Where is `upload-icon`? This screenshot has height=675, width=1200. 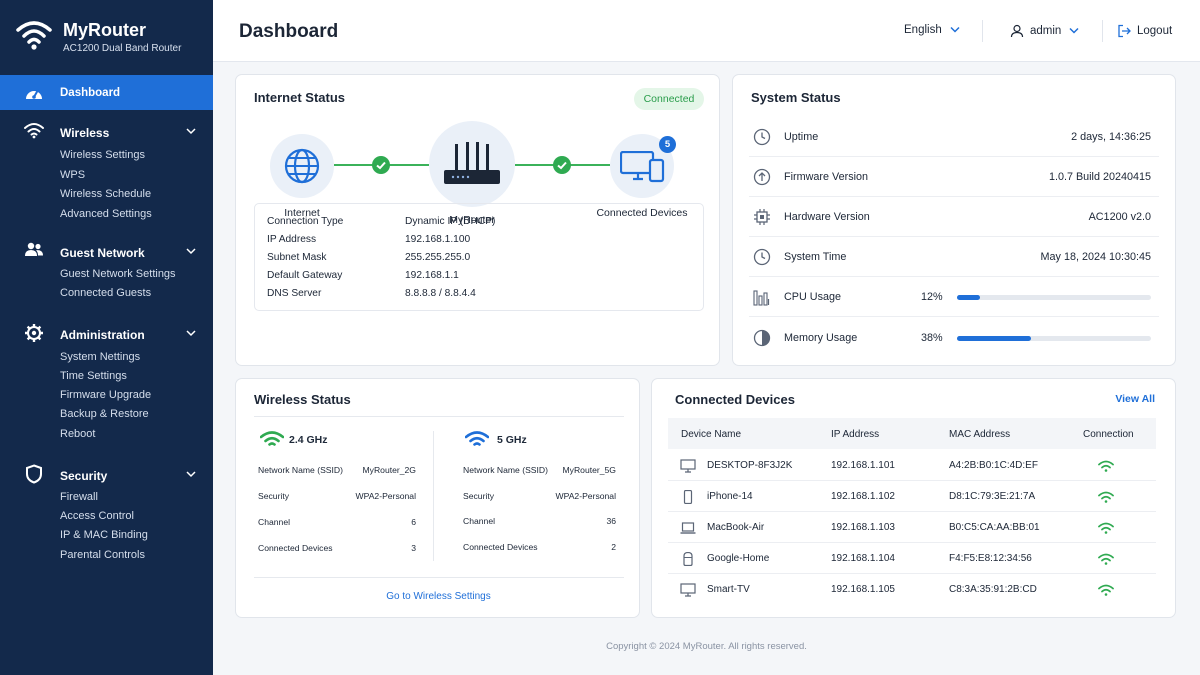
upload-icon is located at coordinates (762, 177).